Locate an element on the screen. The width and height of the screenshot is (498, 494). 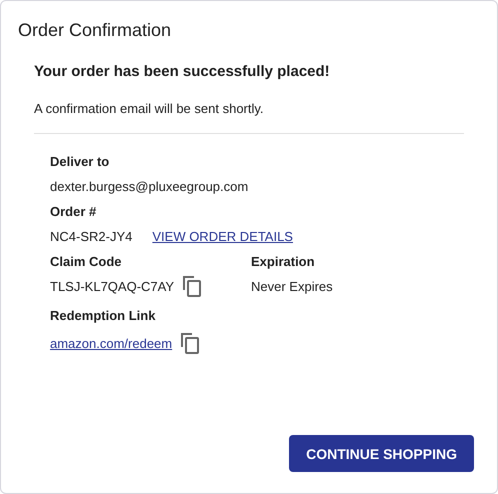
continue-shopping-button: CONTINUE SHOPPING is located at coordinates (381, 453).